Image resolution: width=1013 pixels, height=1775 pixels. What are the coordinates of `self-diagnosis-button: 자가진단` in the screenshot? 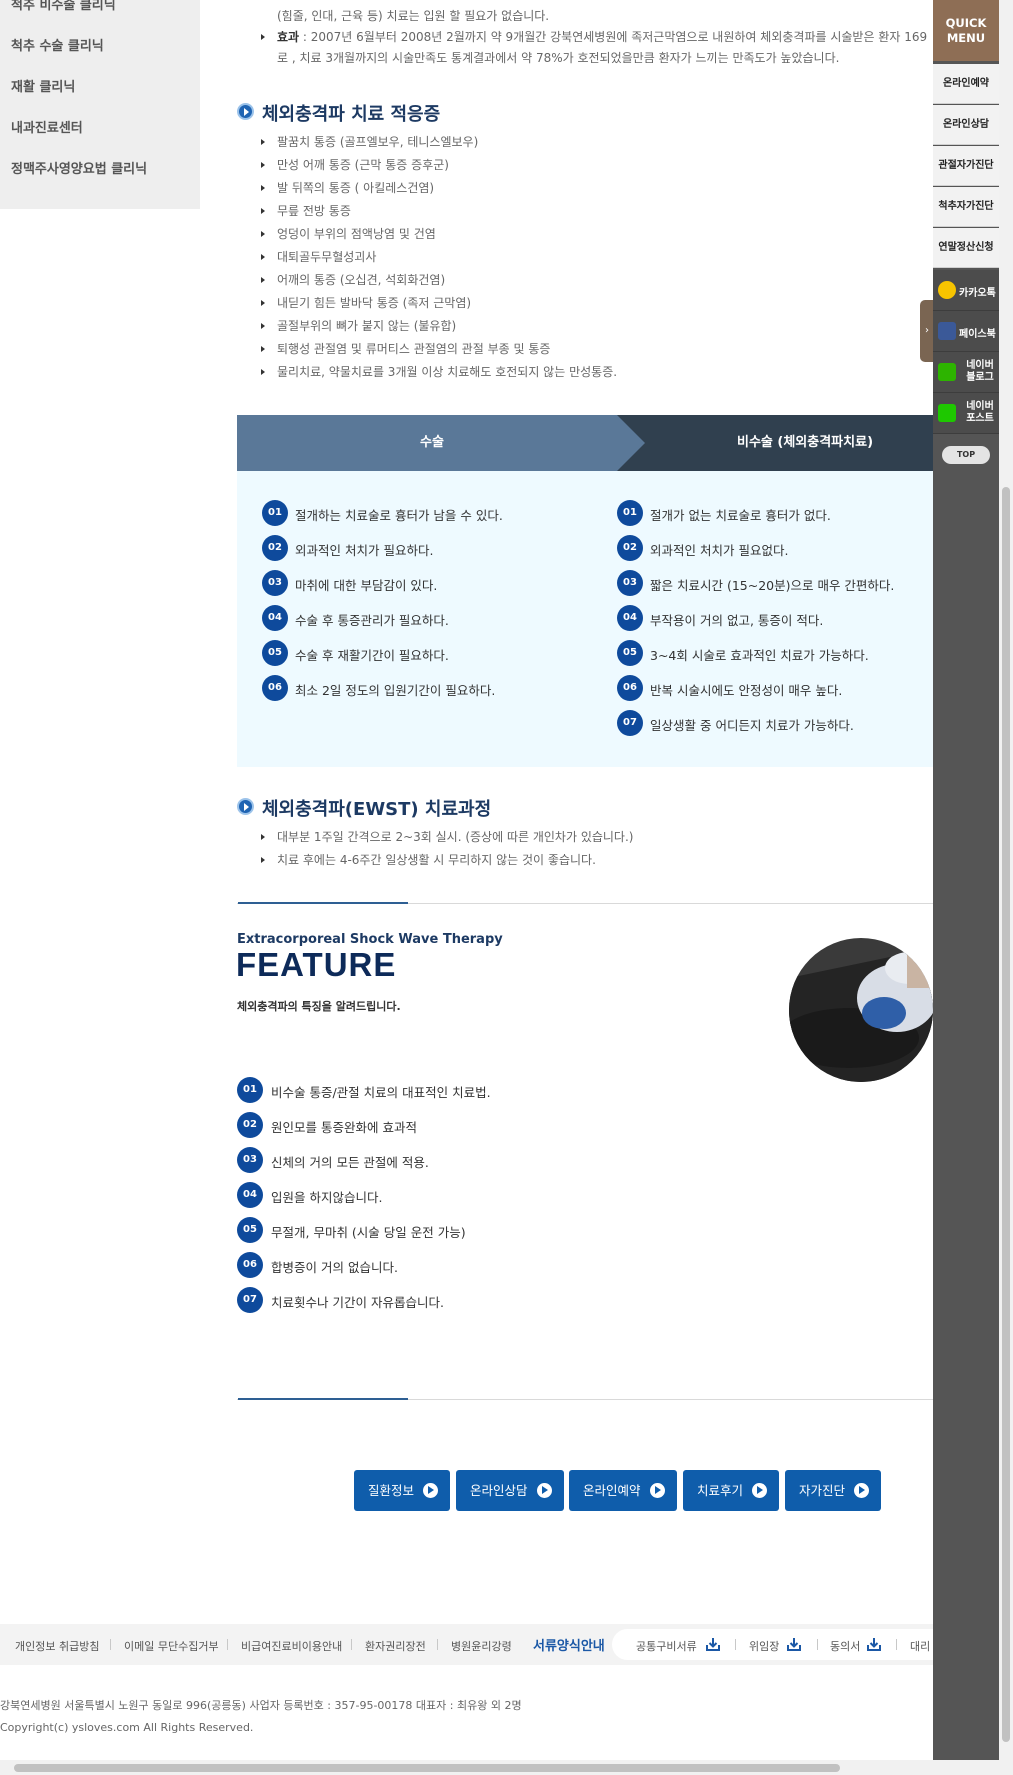 It's located at (833, 1490).